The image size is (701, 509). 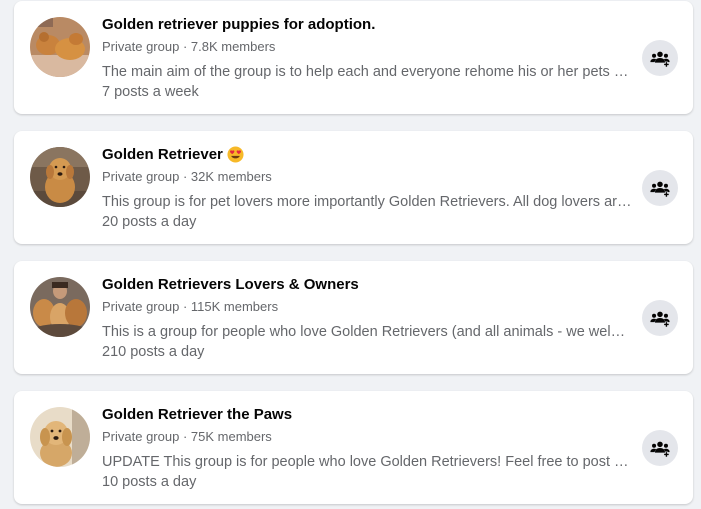 I want to click on group-meta: Private group · 115K members, so click(x=190, y=306).